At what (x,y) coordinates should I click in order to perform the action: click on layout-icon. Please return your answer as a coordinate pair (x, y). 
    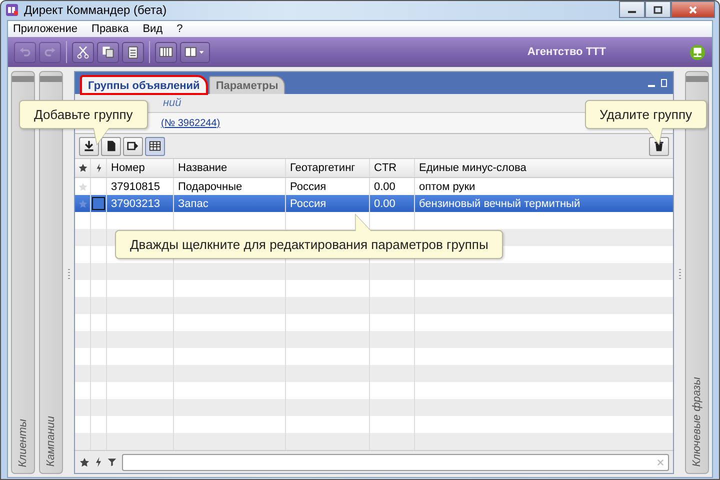
    Looking at the image, I should click on (195, 52).